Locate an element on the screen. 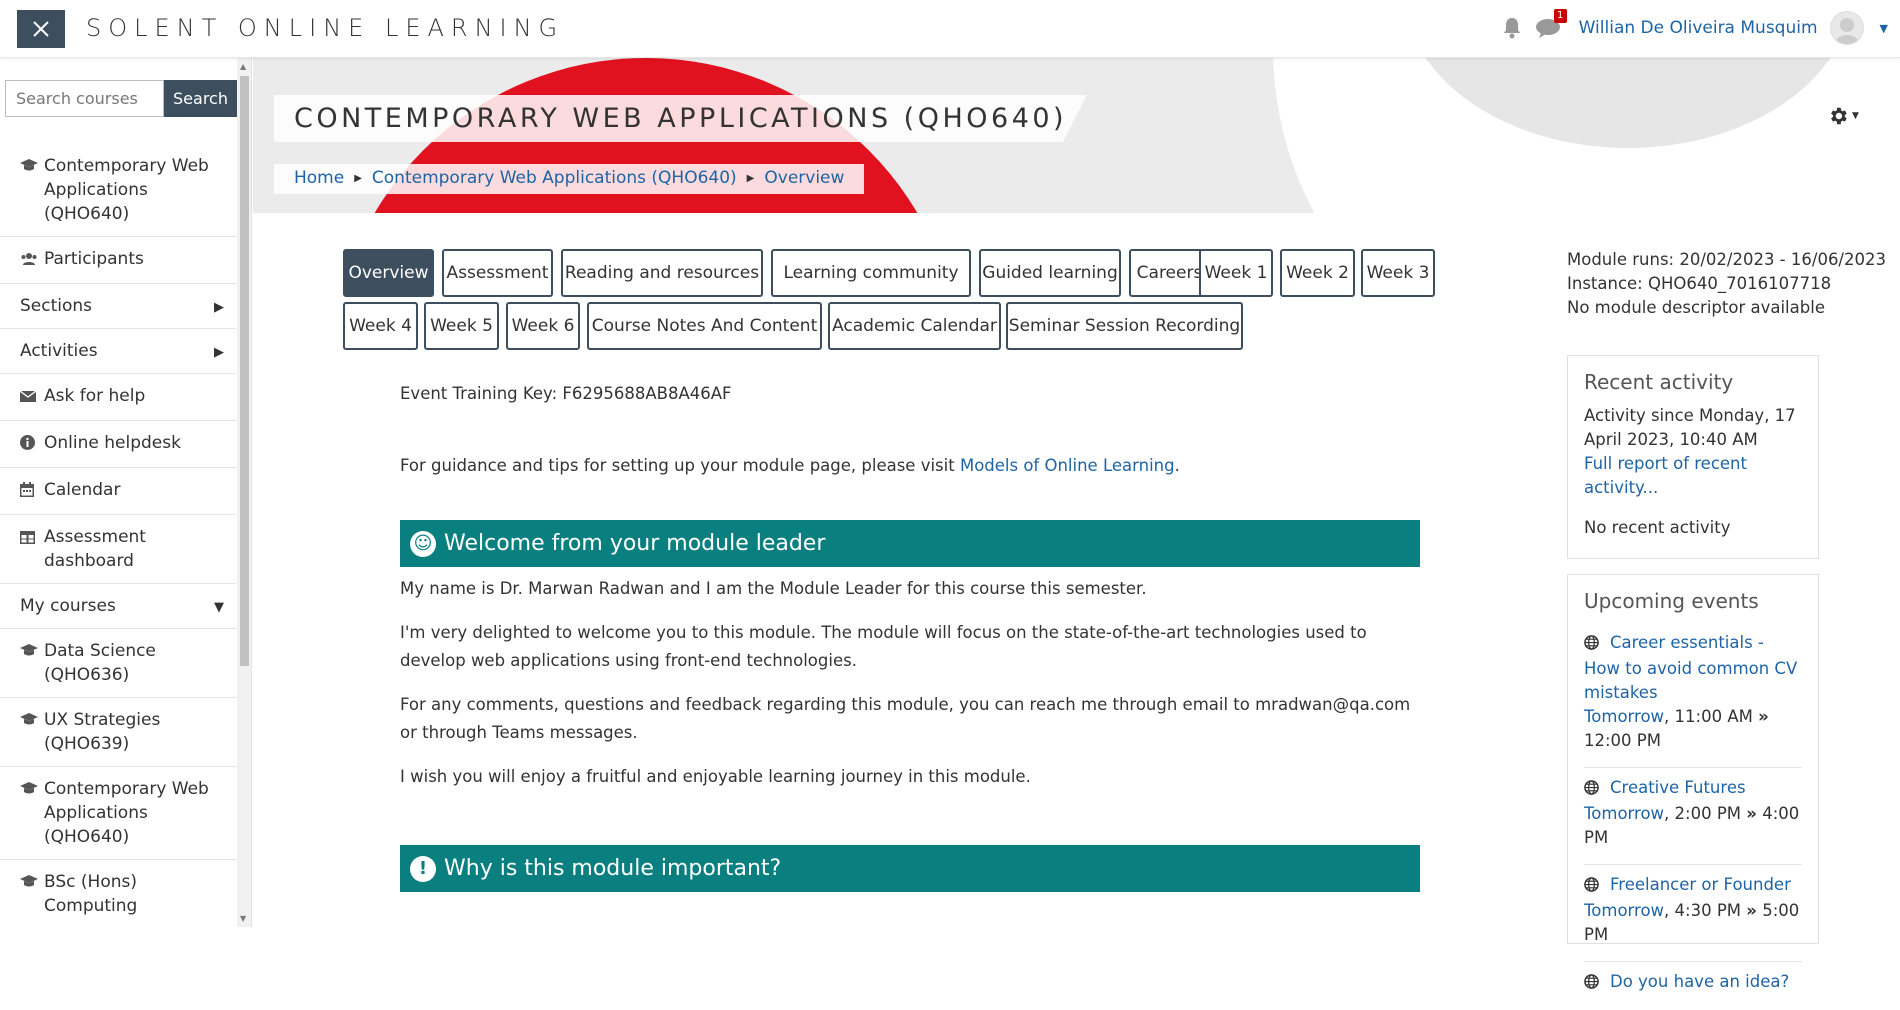 The height and width of the screenshot is (1010, 1900). sidebar-item-contemporary-web: Contemporary Web Applications (QHO640) is located at coordinates (118, 813).